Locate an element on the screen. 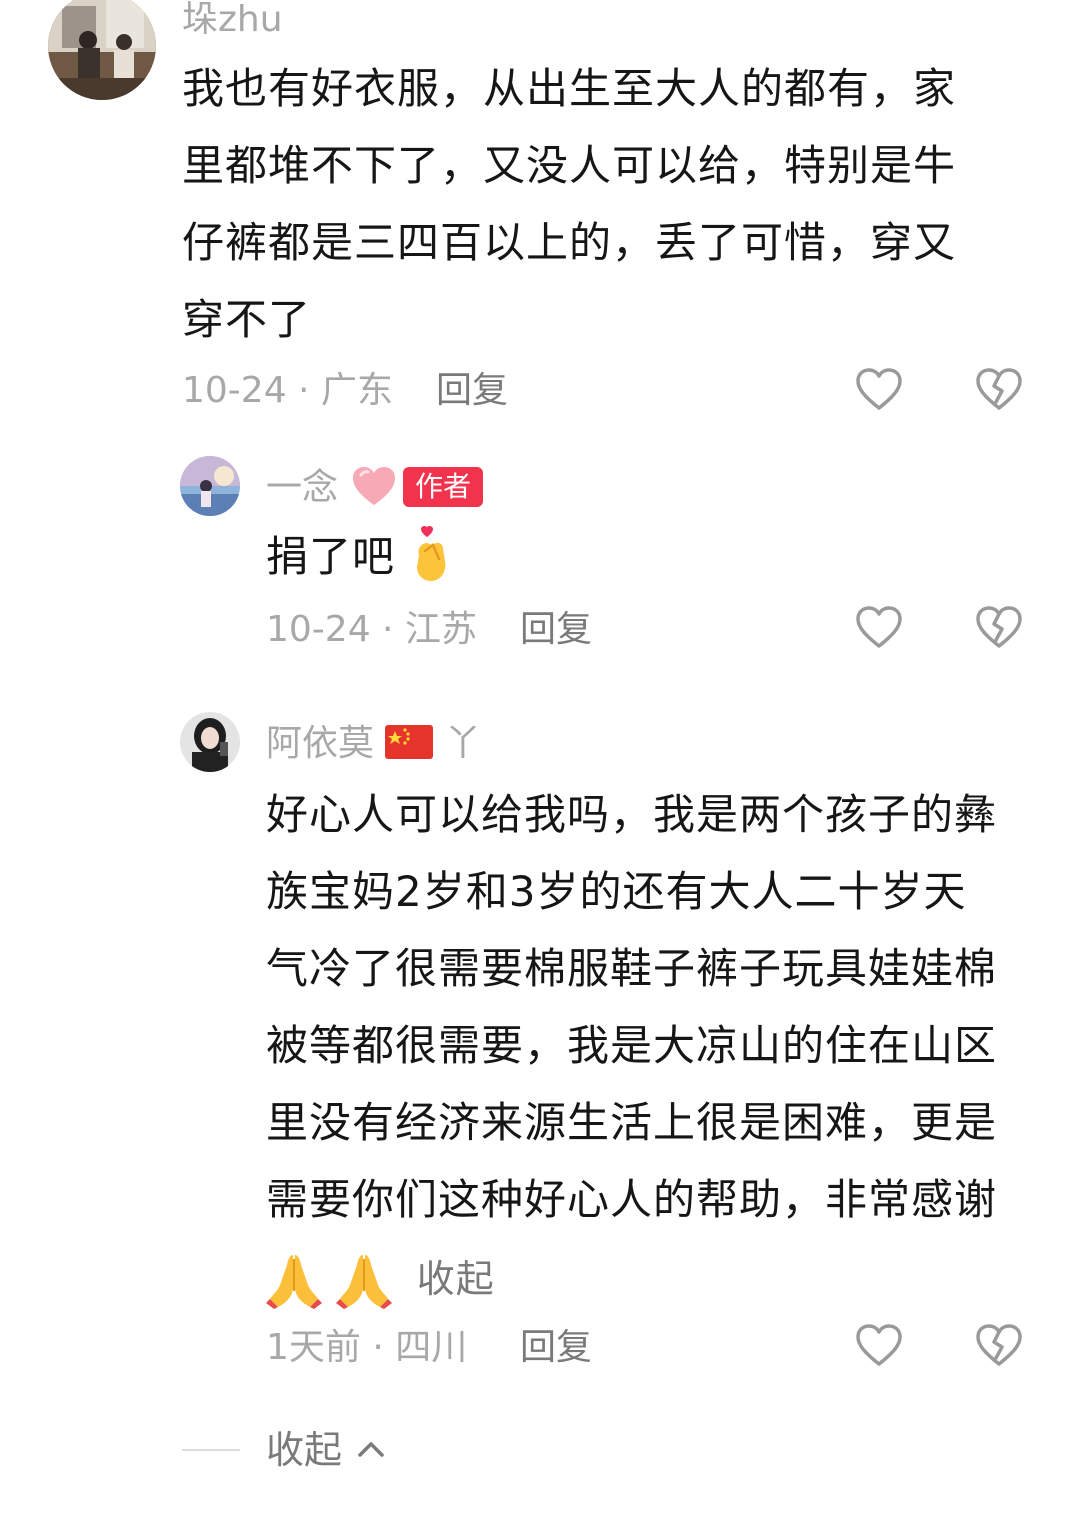 The height and width of the screenshot is (1519, 1080). collapse-replies-button: 收起 is located at coordinates (327, 1450).